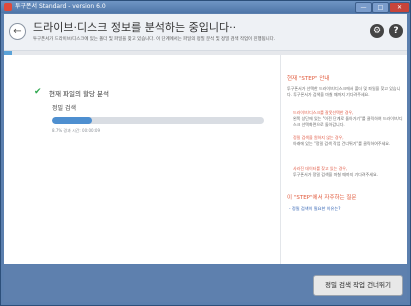 The image size is (411, 306). I want to click on guide-heading: 현재 "STEP" 안내, so click(308, 79).